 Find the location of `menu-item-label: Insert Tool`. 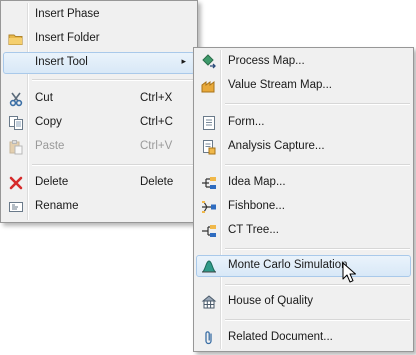

menu-item-label: Insert Tool is located at coordinates (61, 62).